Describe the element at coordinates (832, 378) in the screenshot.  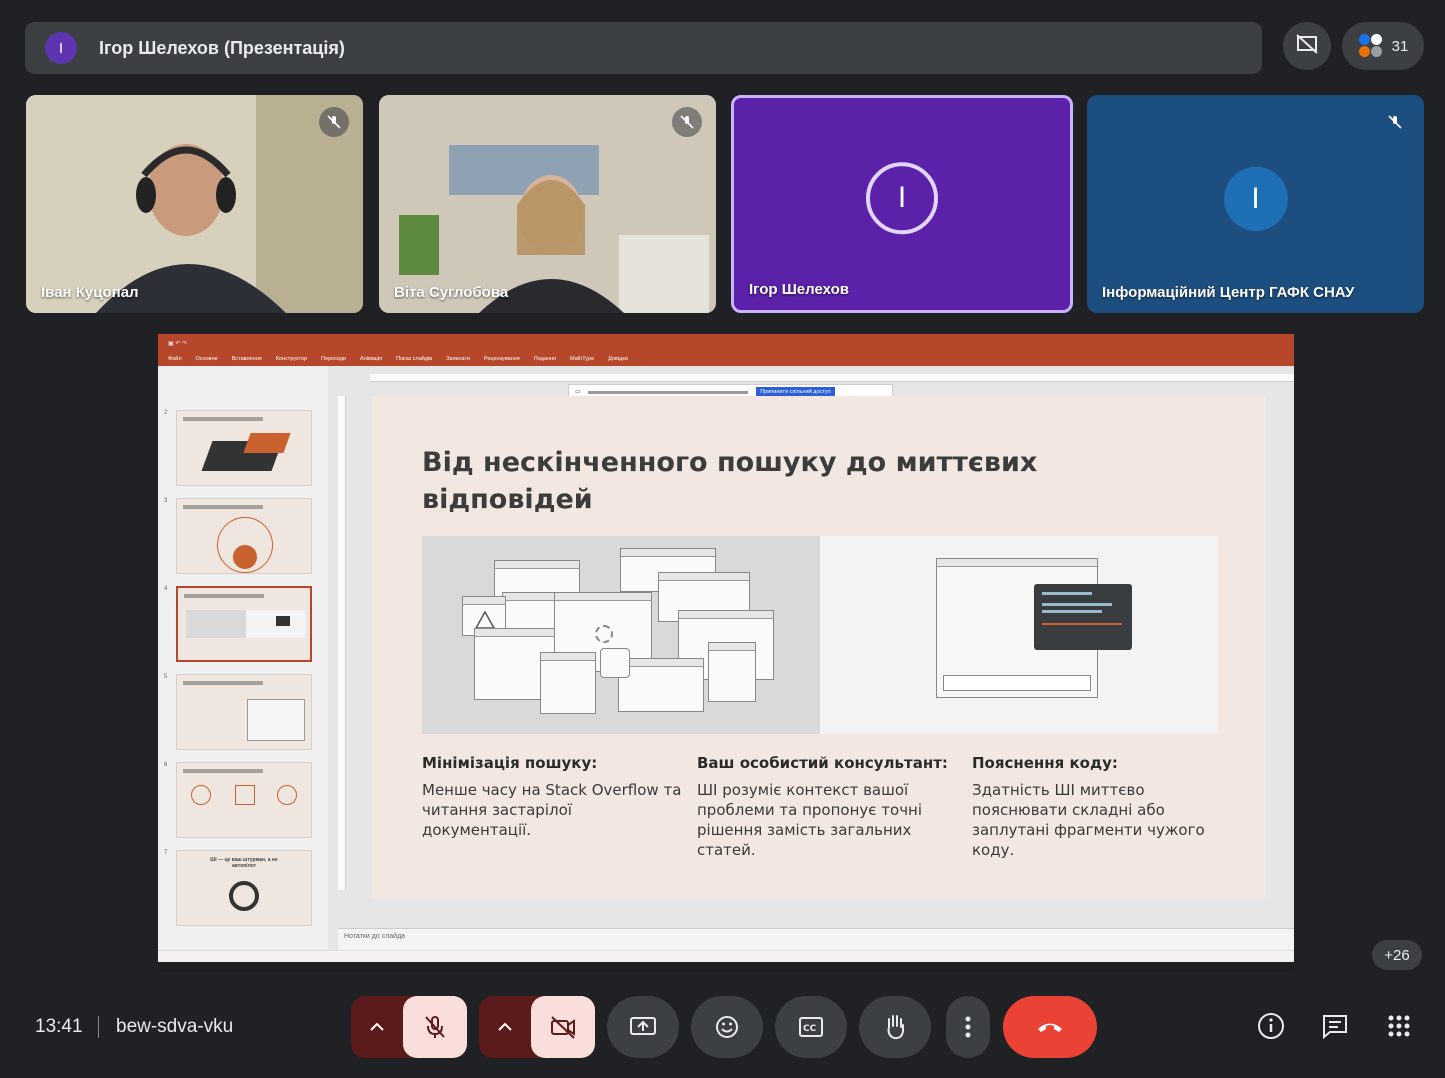
I see `horizontal-ruler` at that location.